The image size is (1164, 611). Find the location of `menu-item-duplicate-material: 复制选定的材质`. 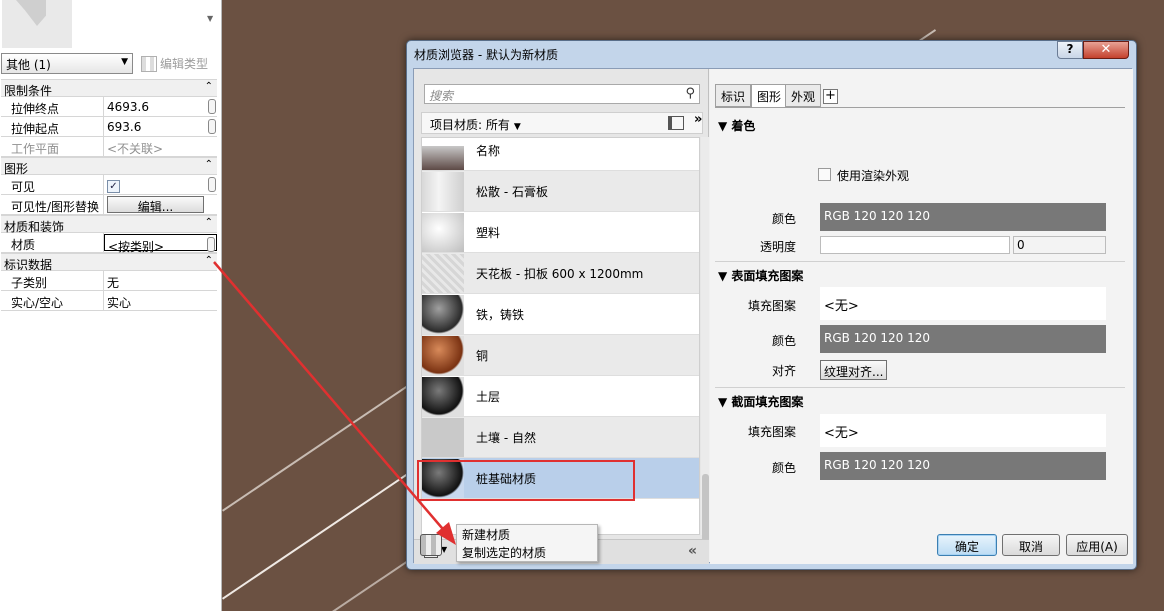

menu-item-duplicate-material: 复制选定的材质 is located at coordinates (527, 552).